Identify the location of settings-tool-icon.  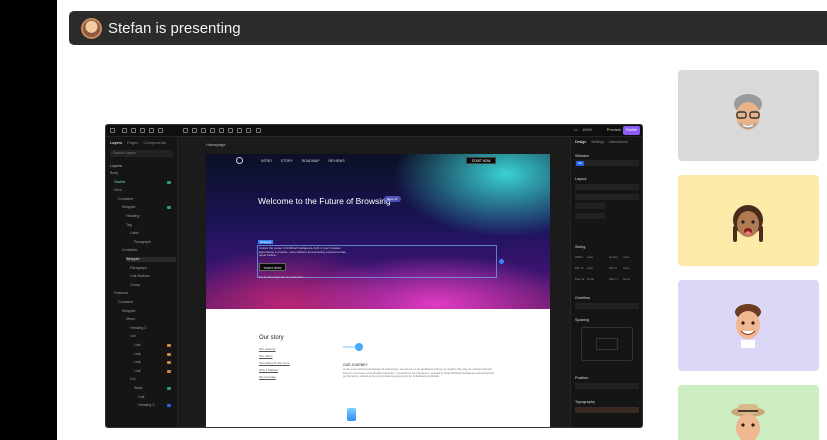
(258, 130).